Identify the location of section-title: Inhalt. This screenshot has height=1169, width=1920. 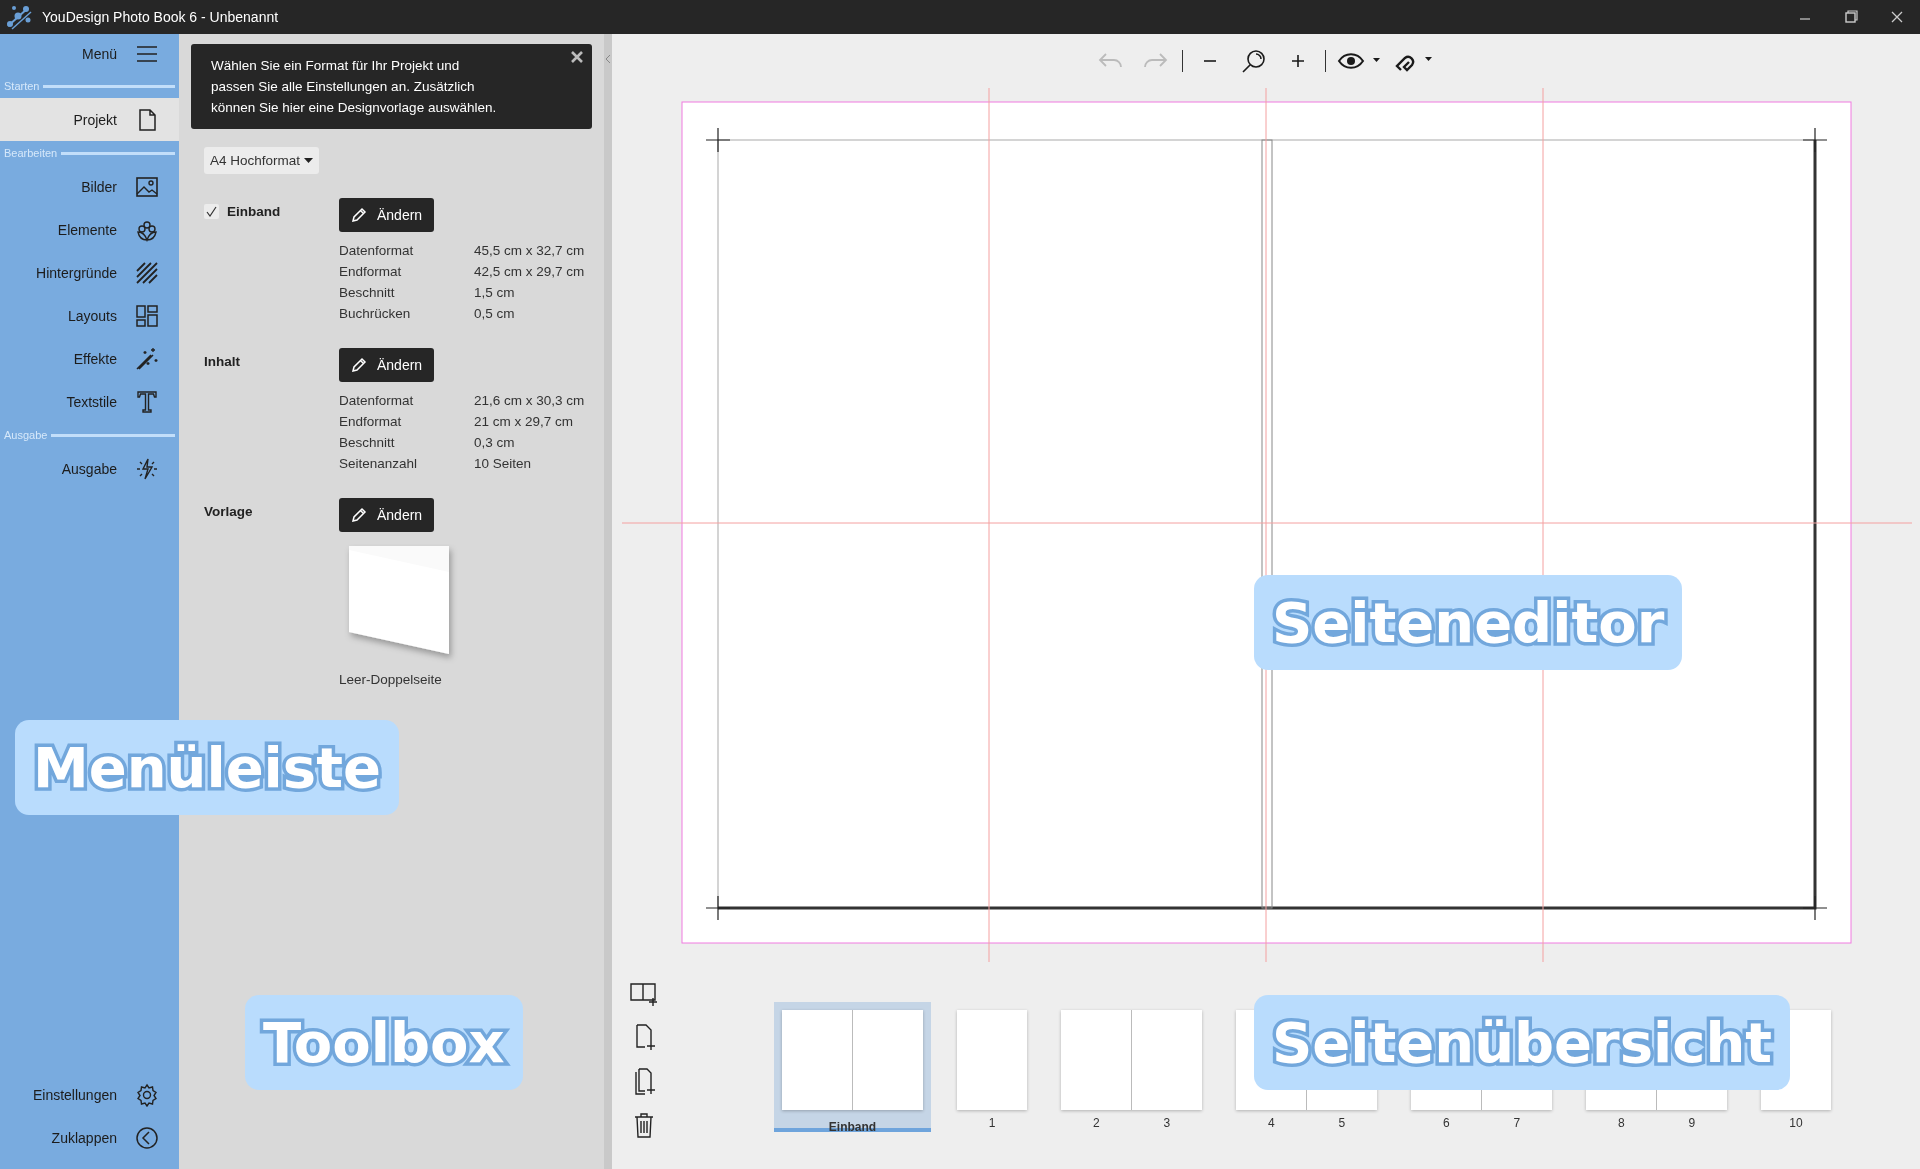
(222, 361).